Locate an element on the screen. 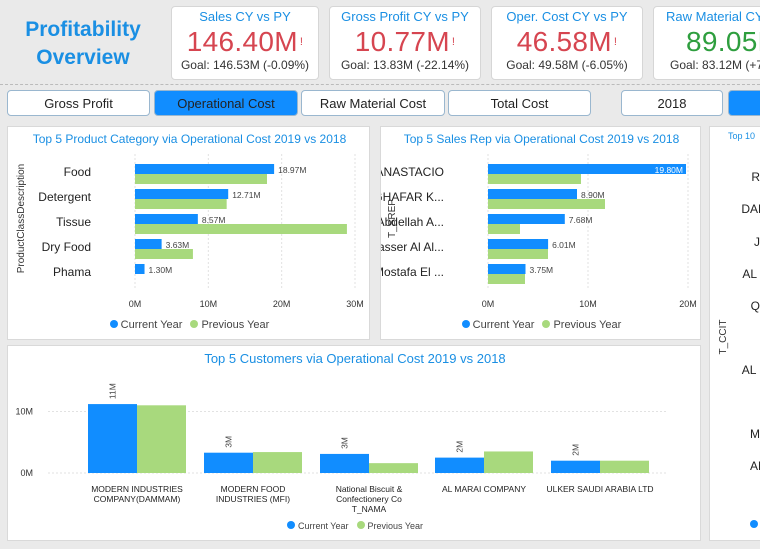  category-label: AL H is located at coordinates (751, 370).